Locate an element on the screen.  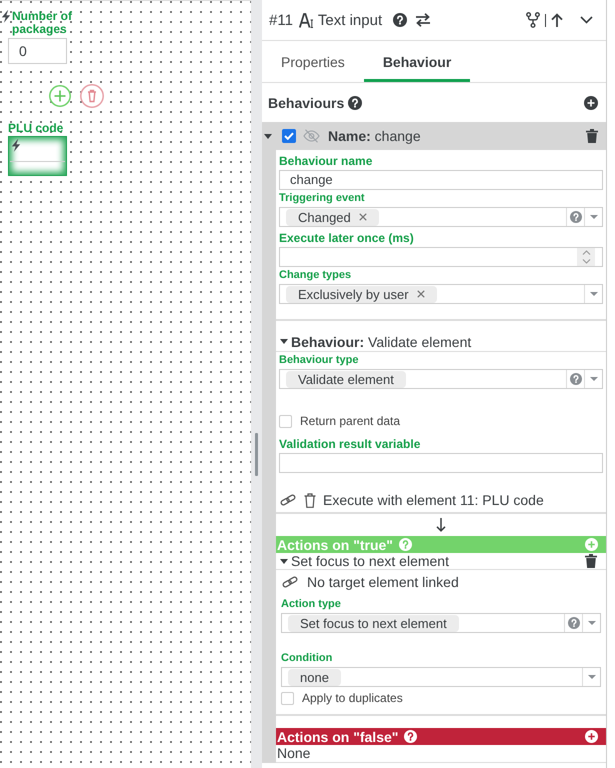
spinner-icon is located at coordinates (586, 257).